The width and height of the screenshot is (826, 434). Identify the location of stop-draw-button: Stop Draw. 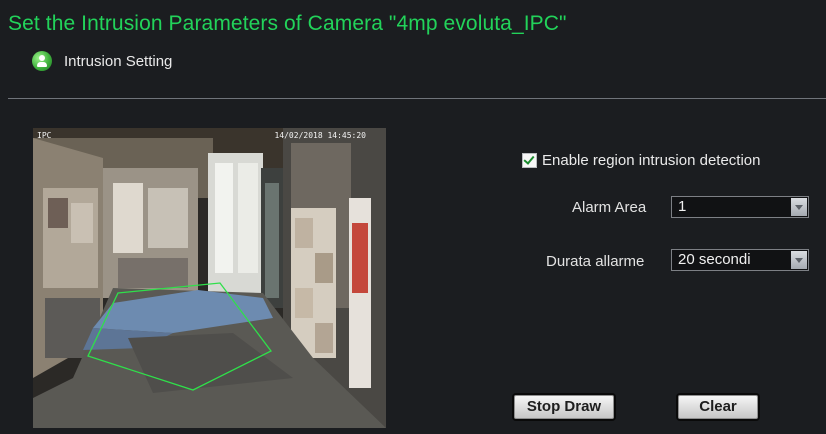
(564, 407).